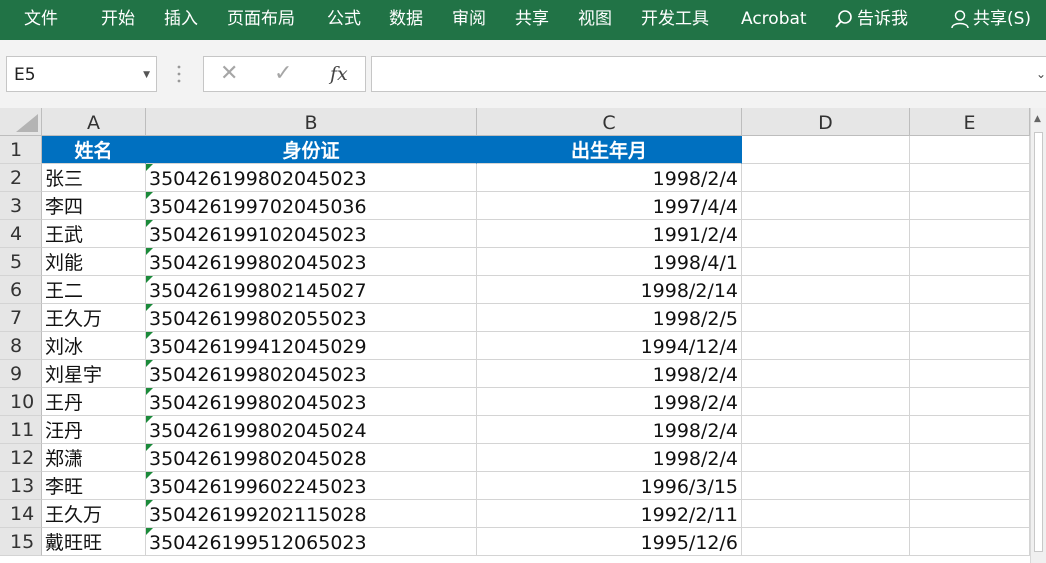 This screenshot has height=563, width=1046. Describe the element at coordinates (21, 234) in the screenshot. I see `row-header-4: 4` at that location.